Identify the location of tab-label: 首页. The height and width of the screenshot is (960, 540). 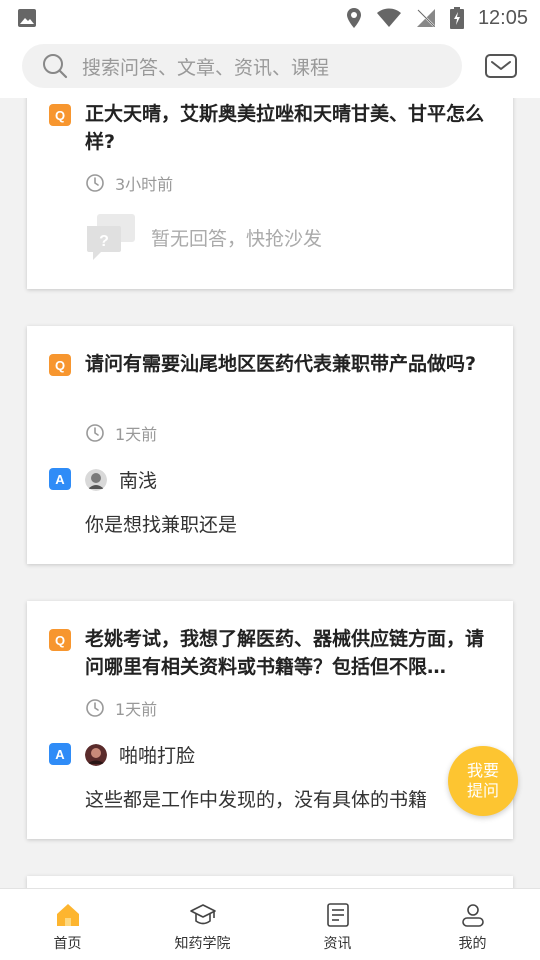
(67, 944).